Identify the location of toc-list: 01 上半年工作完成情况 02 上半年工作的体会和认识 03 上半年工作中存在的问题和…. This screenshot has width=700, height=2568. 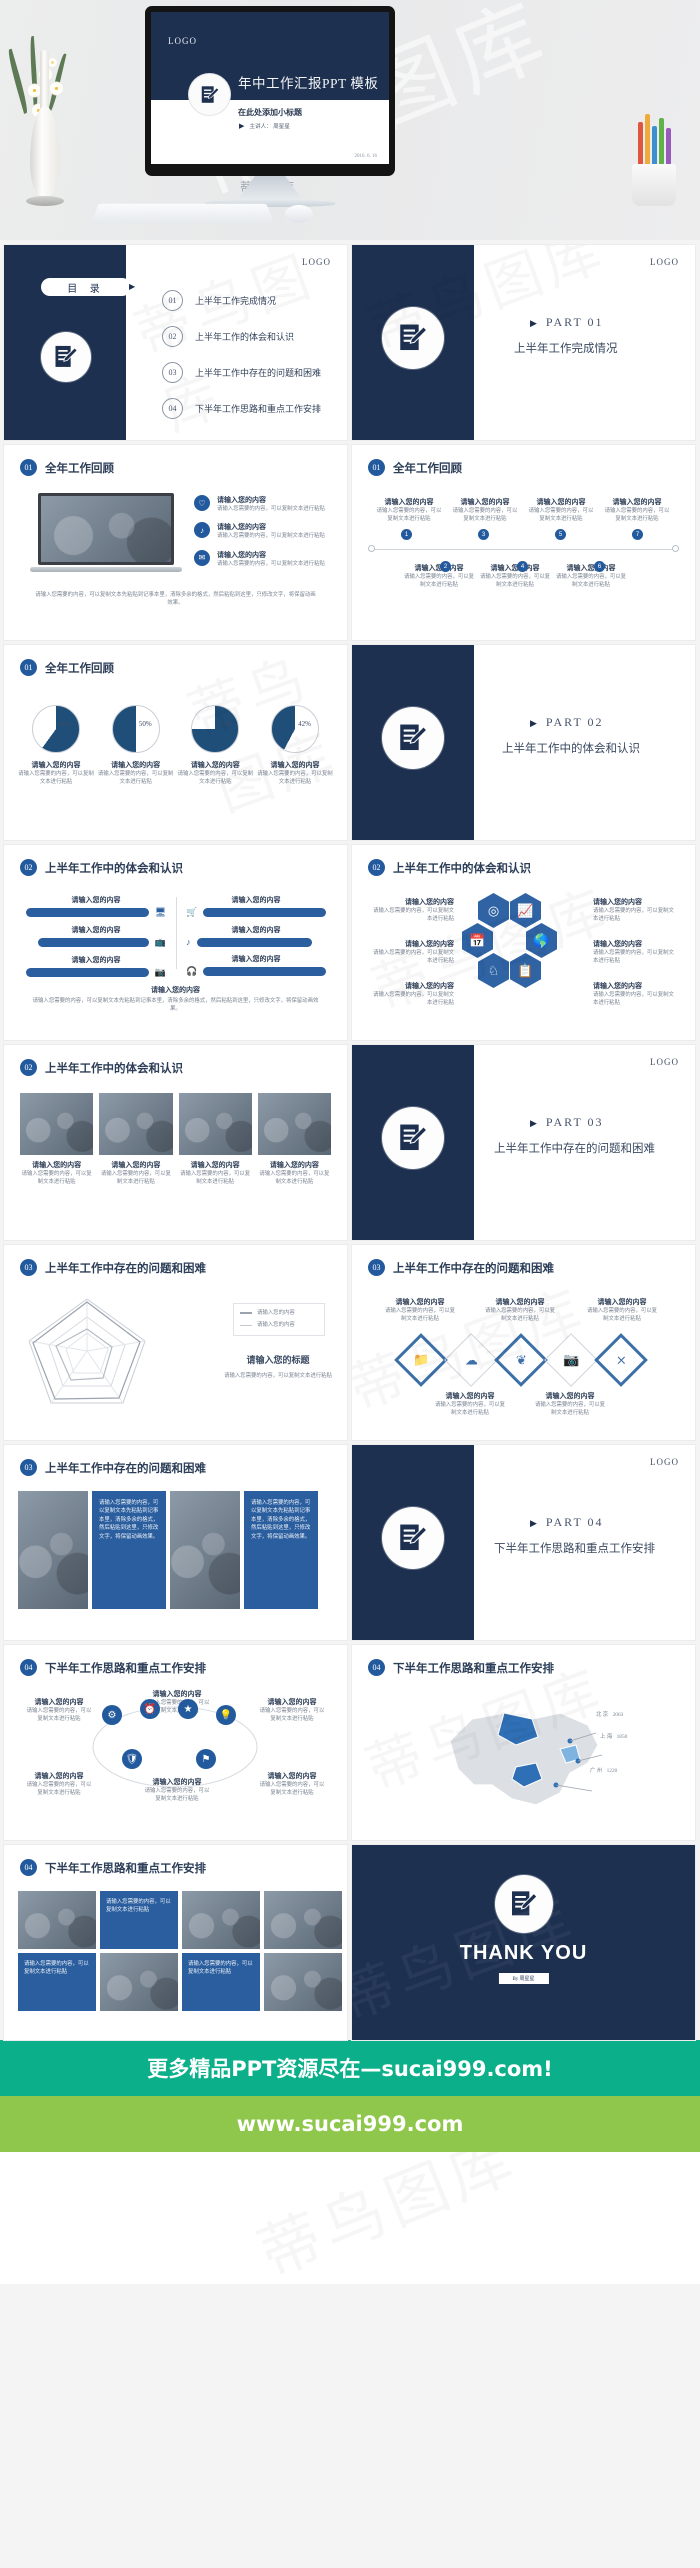
(241, 354).